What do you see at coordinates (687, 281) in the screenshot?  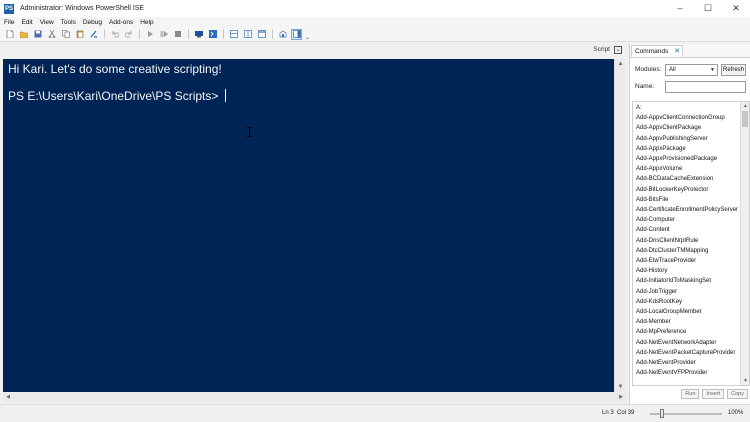 I see `list-item: Add-InitiatorIdToMaskingSet` at bounding box center [687, 281].